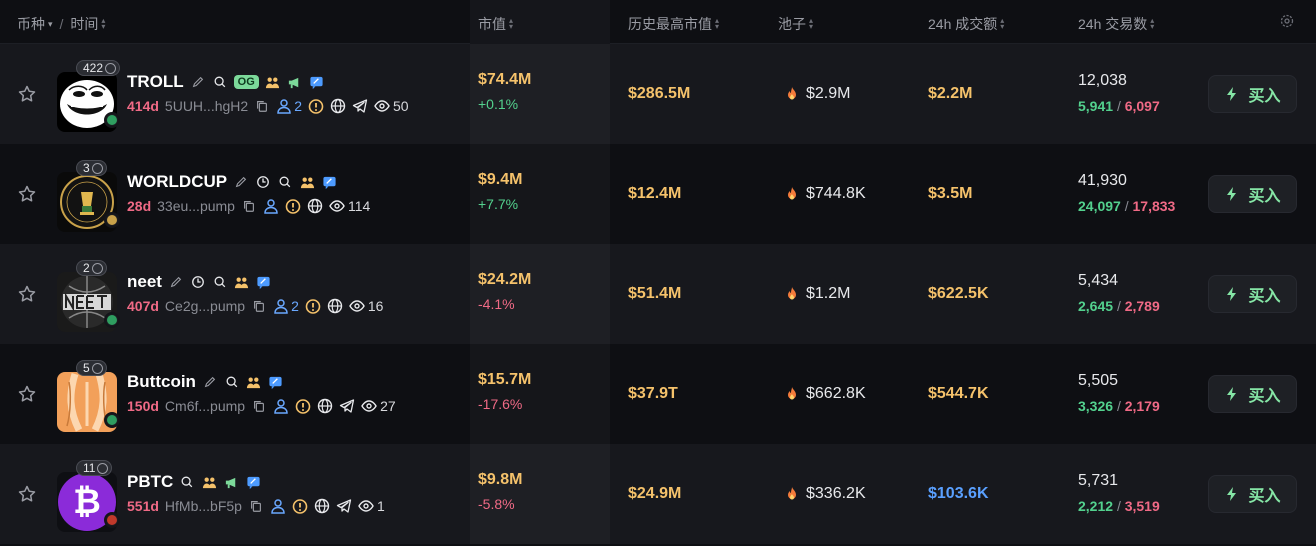 This screenshot has width=1316, height=546. I want to click on token-name: Buttcoin, so click(161, 382).